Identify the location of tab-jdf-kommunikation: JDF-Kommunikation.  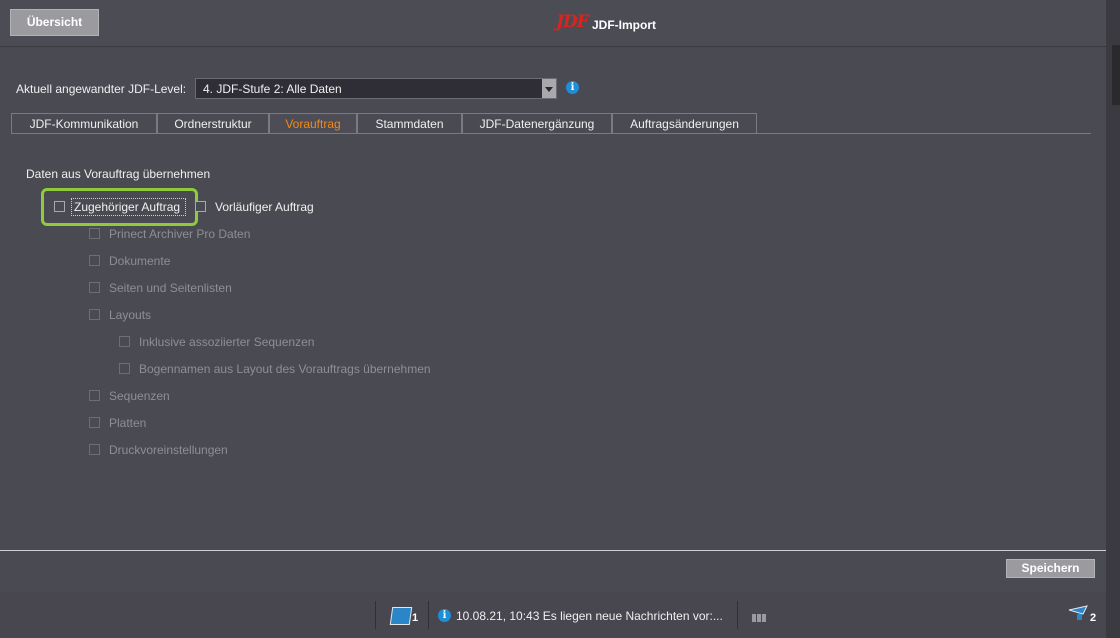
(84, 123).